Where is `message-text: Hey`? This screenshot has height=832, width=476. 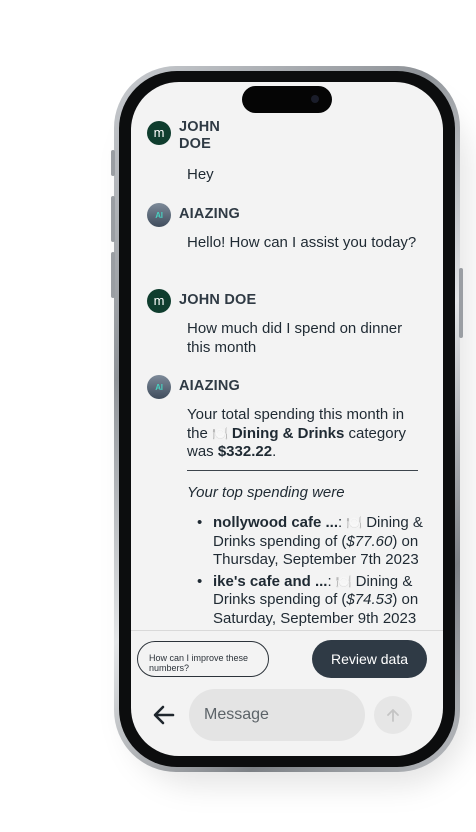 message-text: Hey is located at coordinates (200, 174).